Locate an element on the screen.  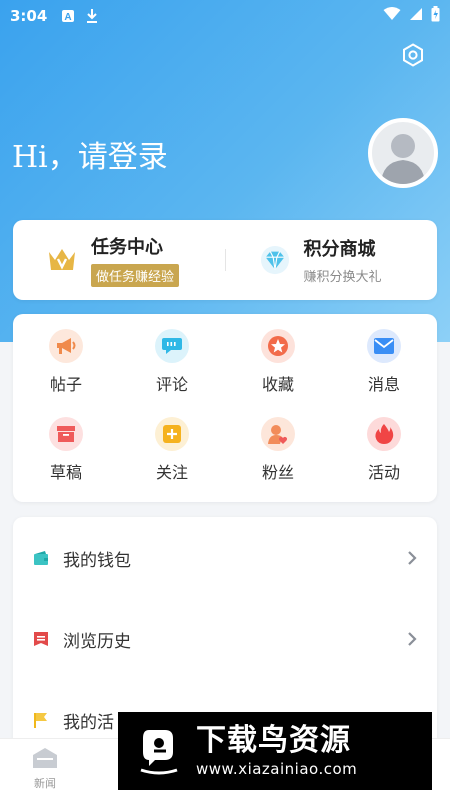
plus-square-icon is located at coordinates (172, 434).